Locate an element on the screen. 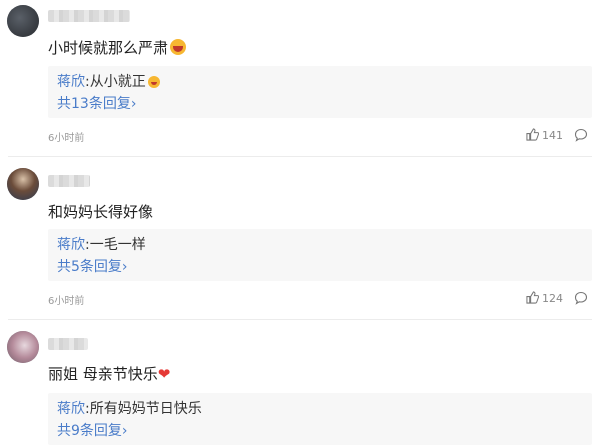  reply-count-link: 共9条回复› is located at coordinates (92, 430).